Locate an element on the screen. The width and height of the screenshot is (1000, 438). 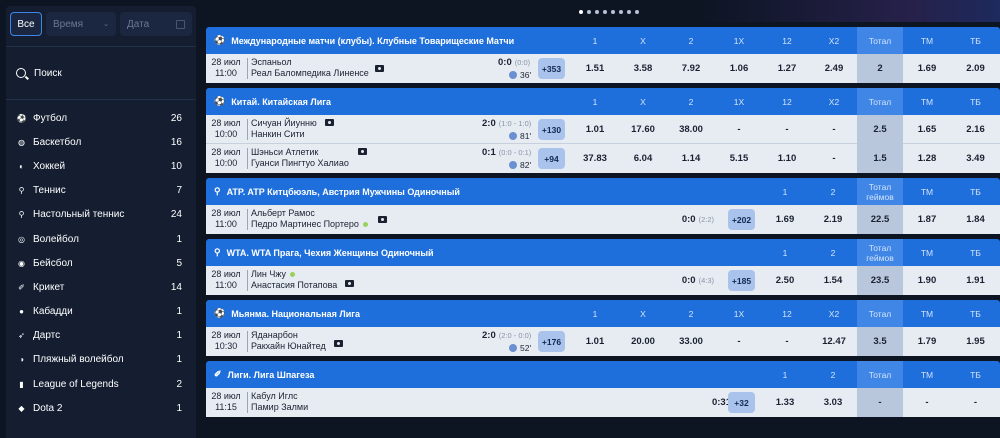
odds-cell: 2.49 is located at coordinates (834, 68).